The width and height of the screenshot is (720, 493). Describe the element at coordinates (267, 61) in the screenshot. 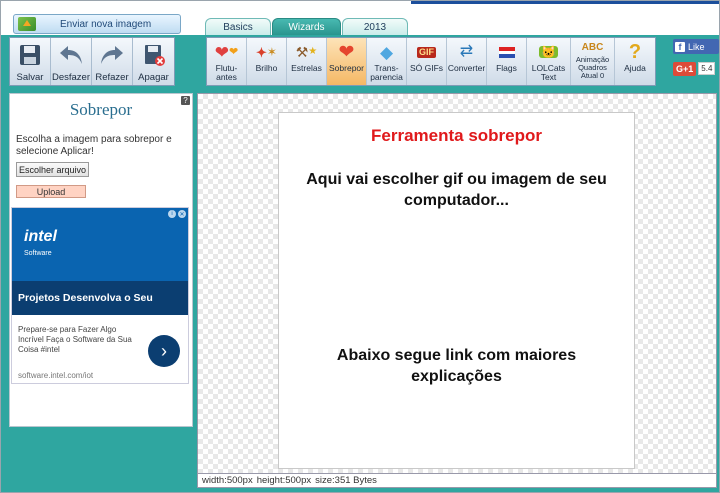

I see `tool-glow: ✦ ✶ Brilho` at that location.